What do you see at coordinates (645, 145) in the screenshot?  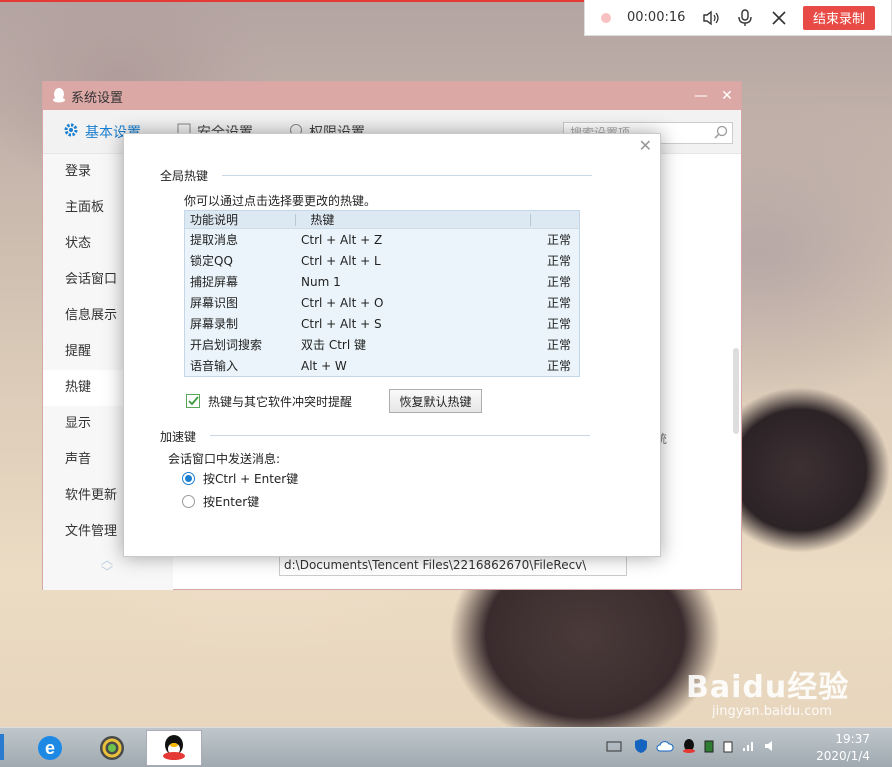 I see `dialog-close-icon: ✕` at bounding box center [645, 145].